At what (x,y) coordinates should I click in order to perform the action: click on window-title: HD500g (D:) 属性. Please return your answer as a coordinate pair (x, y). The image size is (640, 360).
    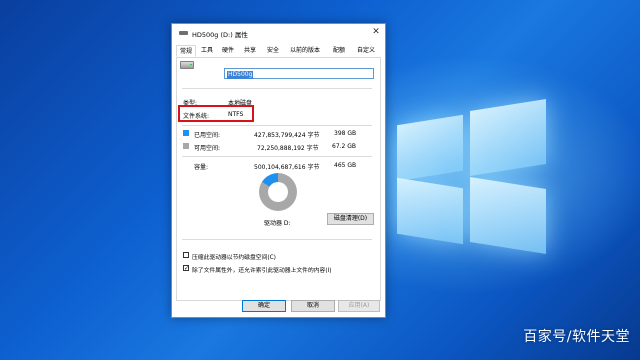
    Looking at the image, I should click on (220, 35).